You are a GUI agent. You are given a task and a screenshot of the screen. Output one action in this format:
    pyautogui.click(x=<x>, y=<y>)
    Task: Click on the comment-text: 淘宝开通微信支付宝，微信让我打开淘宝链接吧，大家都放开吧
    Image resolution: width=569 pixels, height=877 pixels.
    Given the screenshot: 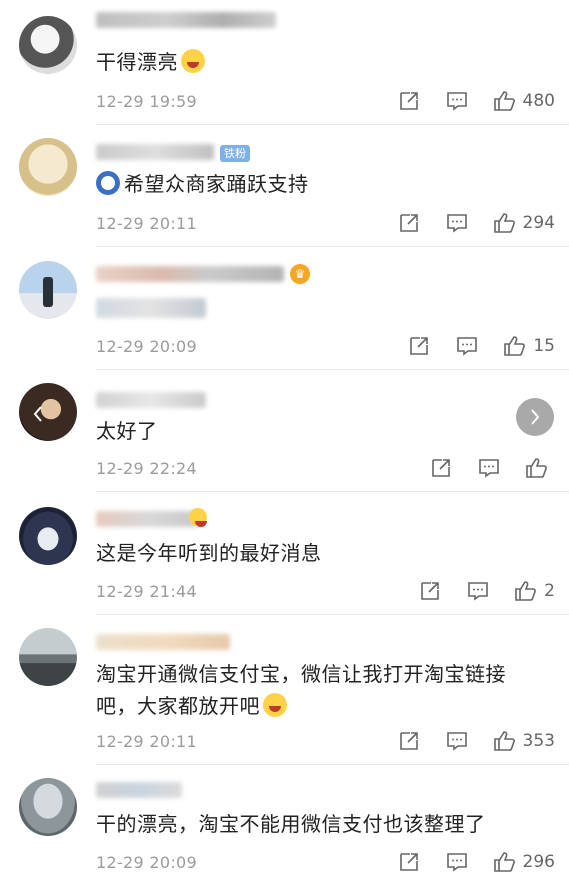 What is the action you would take?
    pyautogui.click(x=316, y=690)
    